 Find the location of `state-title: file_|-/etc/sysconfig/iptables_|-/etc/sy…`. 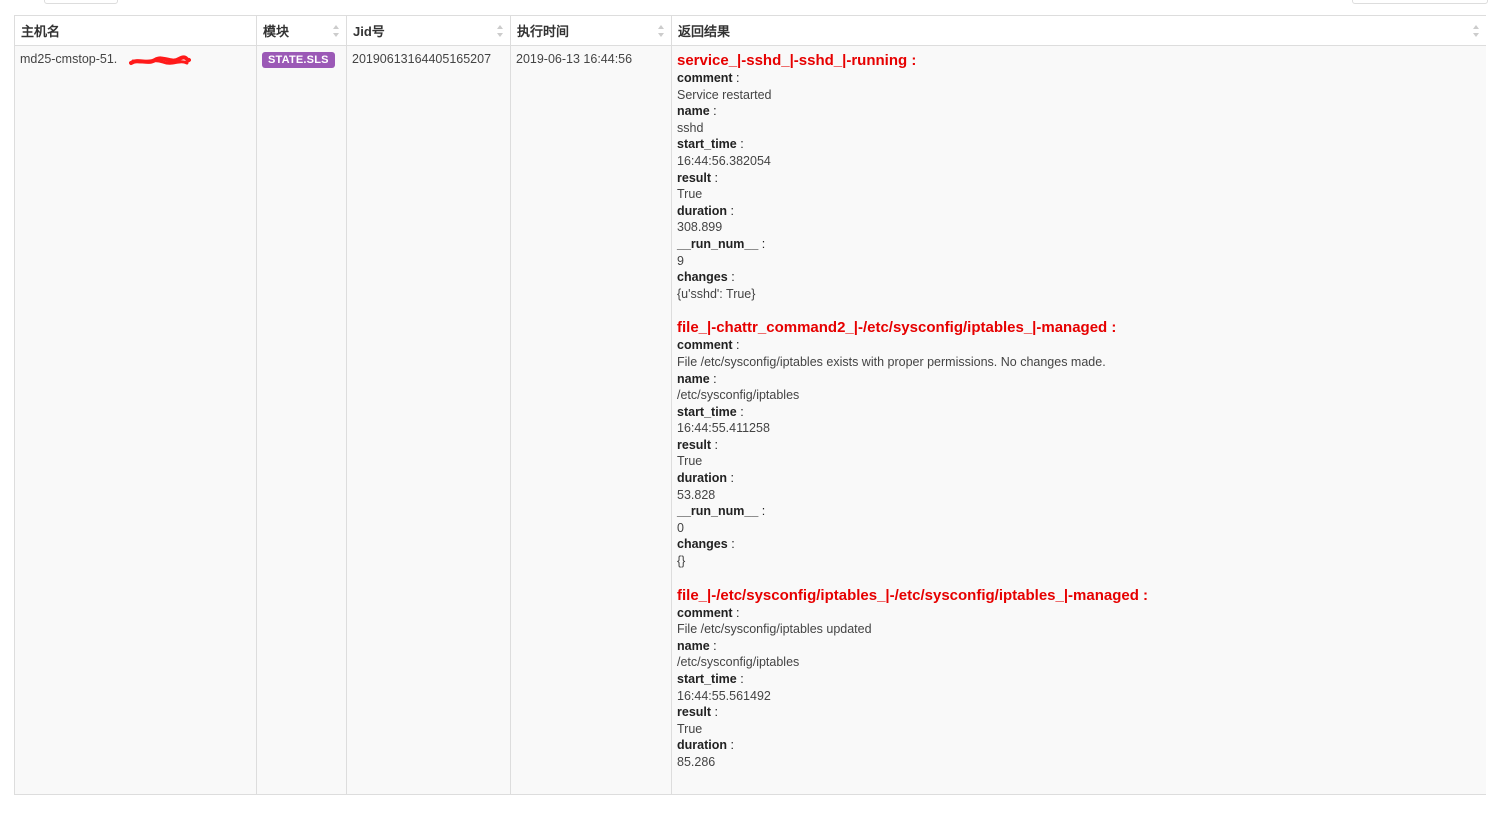

state-title: file_|-/etc/sysconfig/iptables_|-/etc/sy… is located at coordinates (913, 595).